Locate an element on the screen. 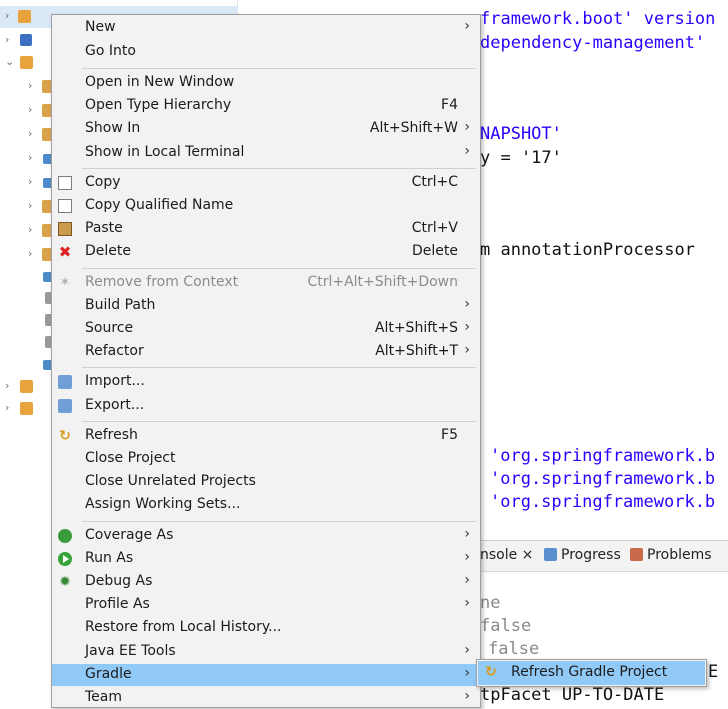 This screenshot has height=709, width=728. menu-item-refactor: Refactor Alt+Shift+T › is located at coordinates (266, 352).